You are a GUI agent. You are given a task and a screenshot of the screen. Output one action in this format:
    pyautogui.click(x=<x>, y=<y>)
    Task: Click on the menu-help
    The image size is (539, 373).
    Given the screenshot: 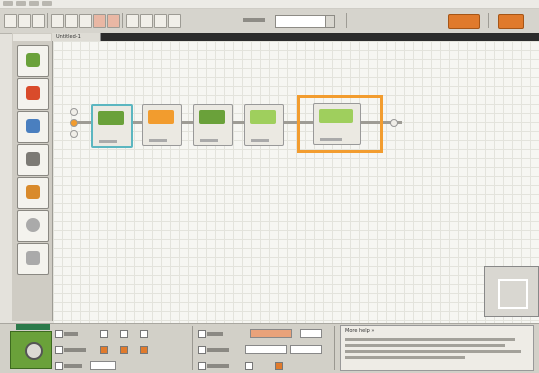 What is the action you would take?
    pyautogui.click(x=47, y=3)
    